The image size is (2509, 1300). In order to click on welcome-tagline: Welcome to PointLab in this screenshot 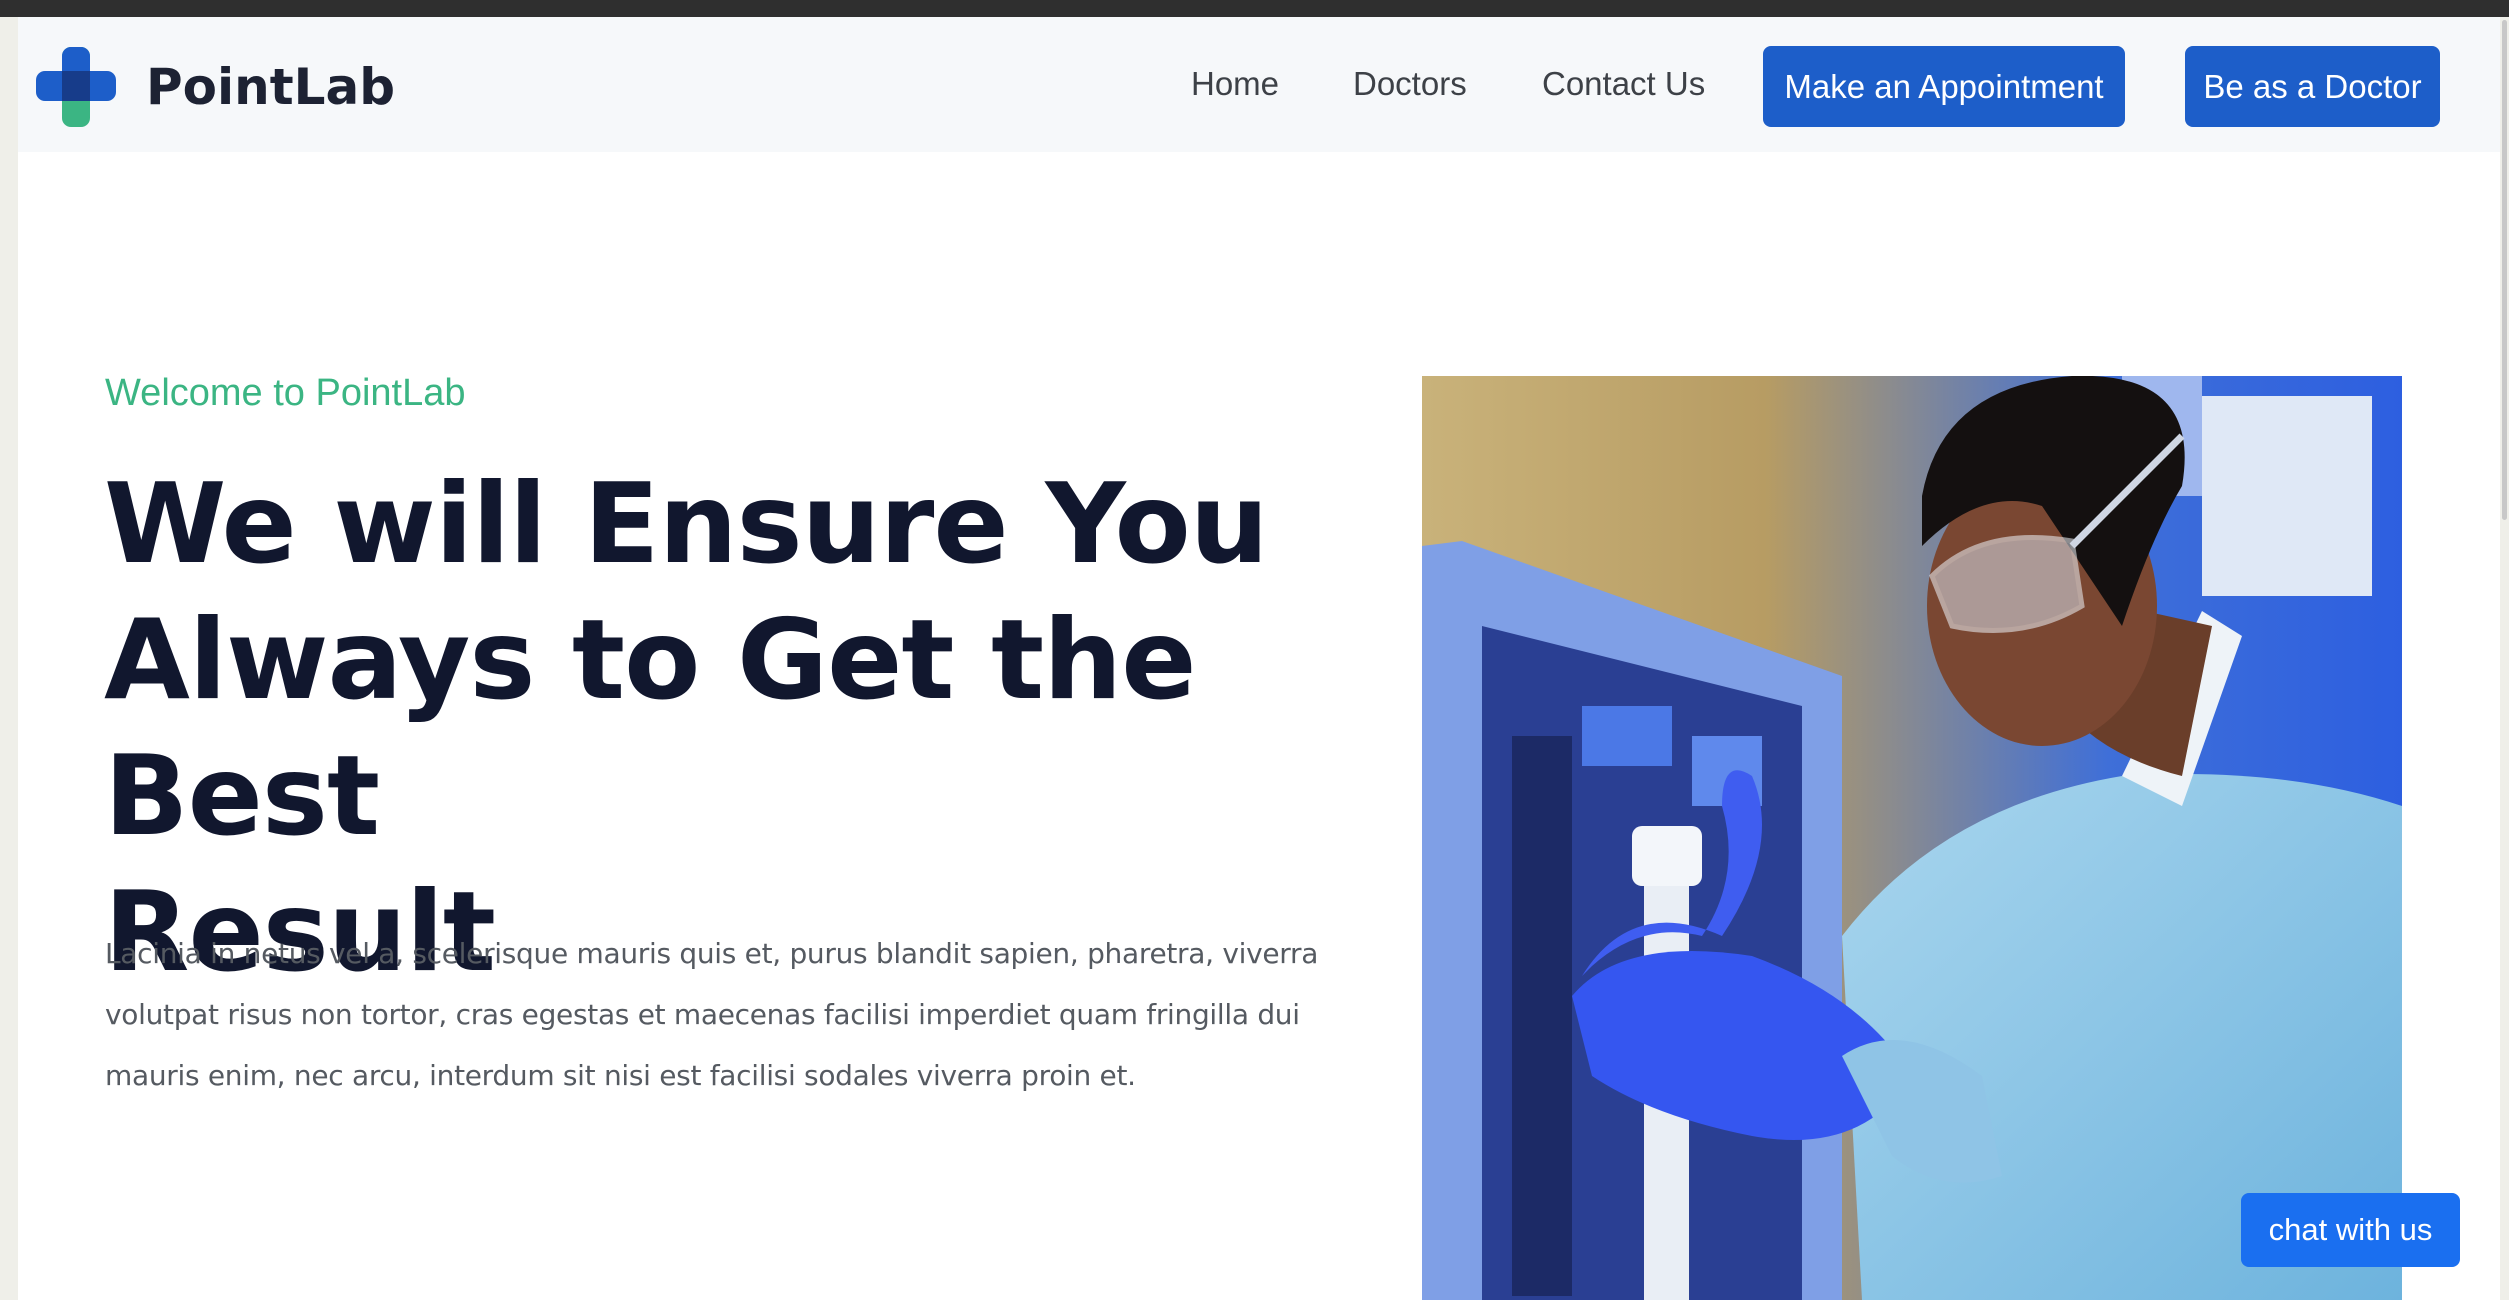, I will do `click(285, 393)`.